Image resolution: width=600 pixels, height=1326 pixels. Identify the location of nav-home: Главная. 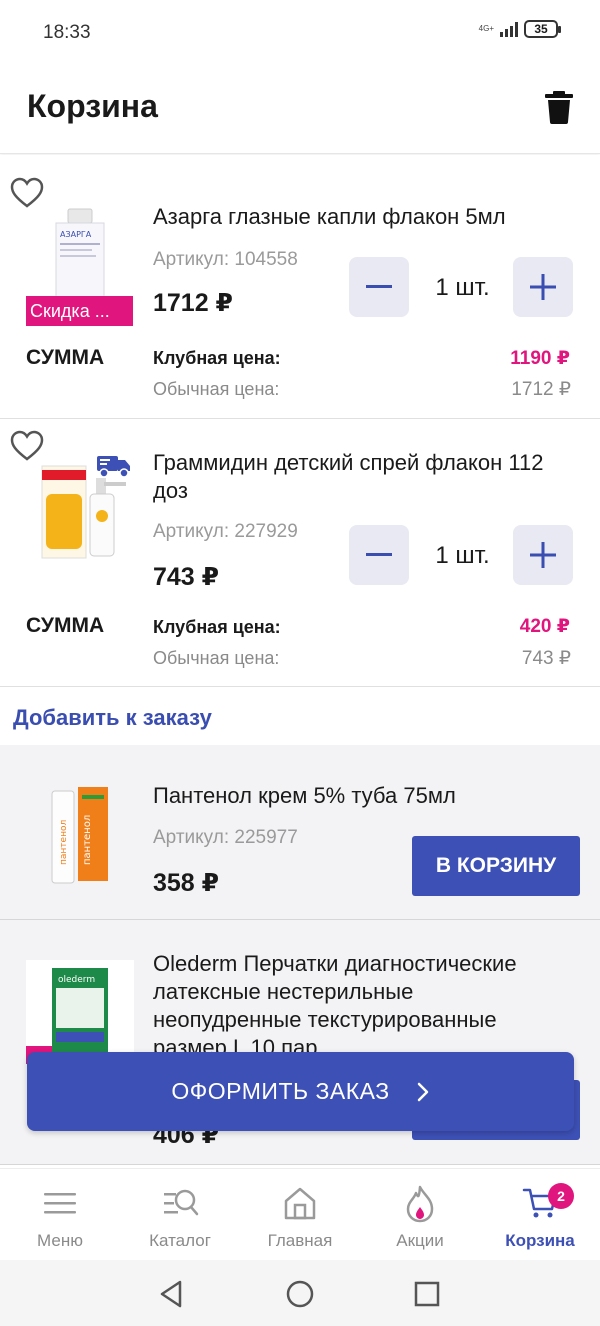
(300, 1215).